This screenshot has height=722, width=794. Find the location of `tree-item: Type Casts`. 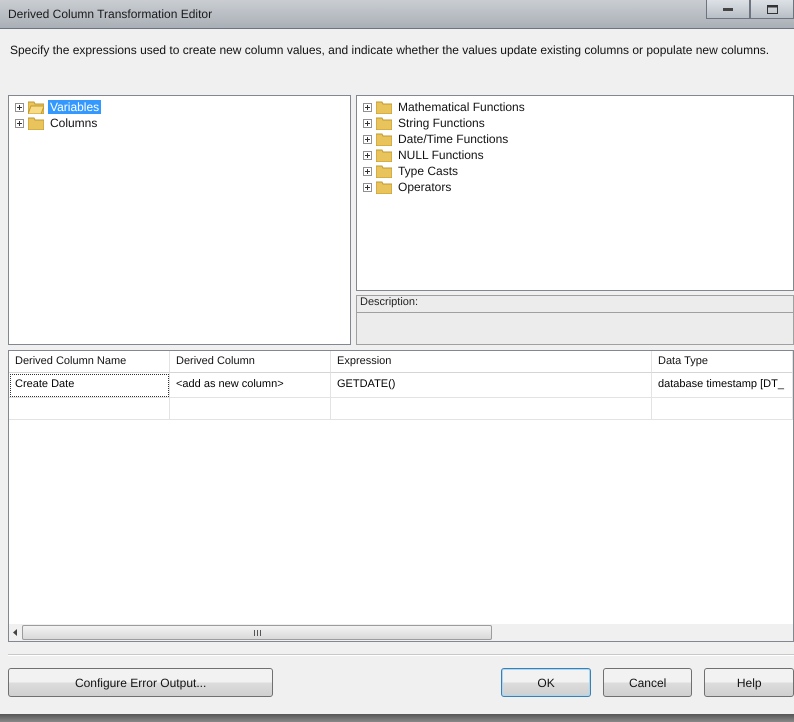

tree-item: Type Casts is located at coordinates (428, 171).